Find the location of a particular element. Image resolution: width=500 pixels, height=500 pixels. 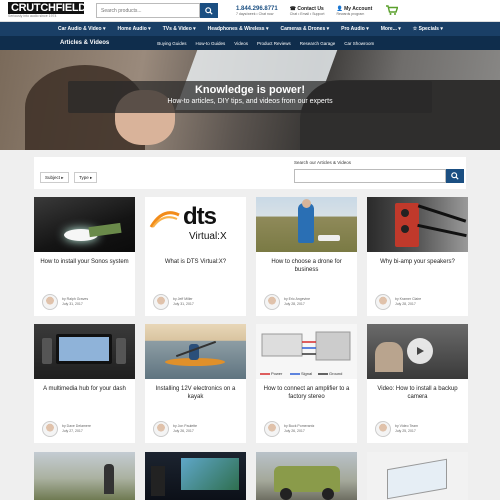

article-date: July 27, 2017 is located at coordinates (72, 431).